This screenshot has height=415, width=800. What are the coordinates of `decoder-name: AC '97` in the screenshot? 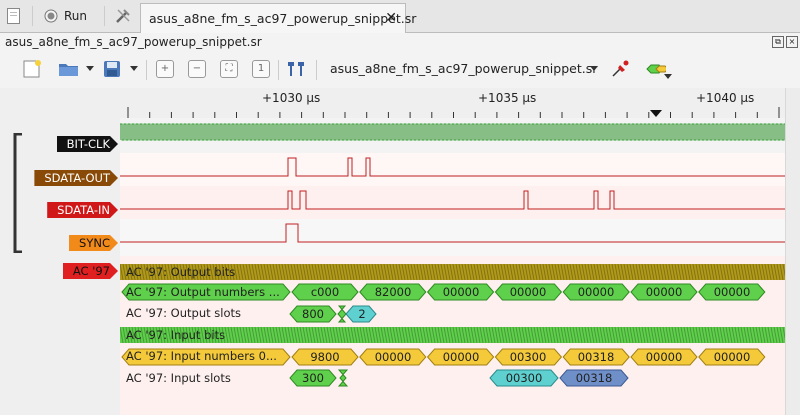 It's located at (91, 271).